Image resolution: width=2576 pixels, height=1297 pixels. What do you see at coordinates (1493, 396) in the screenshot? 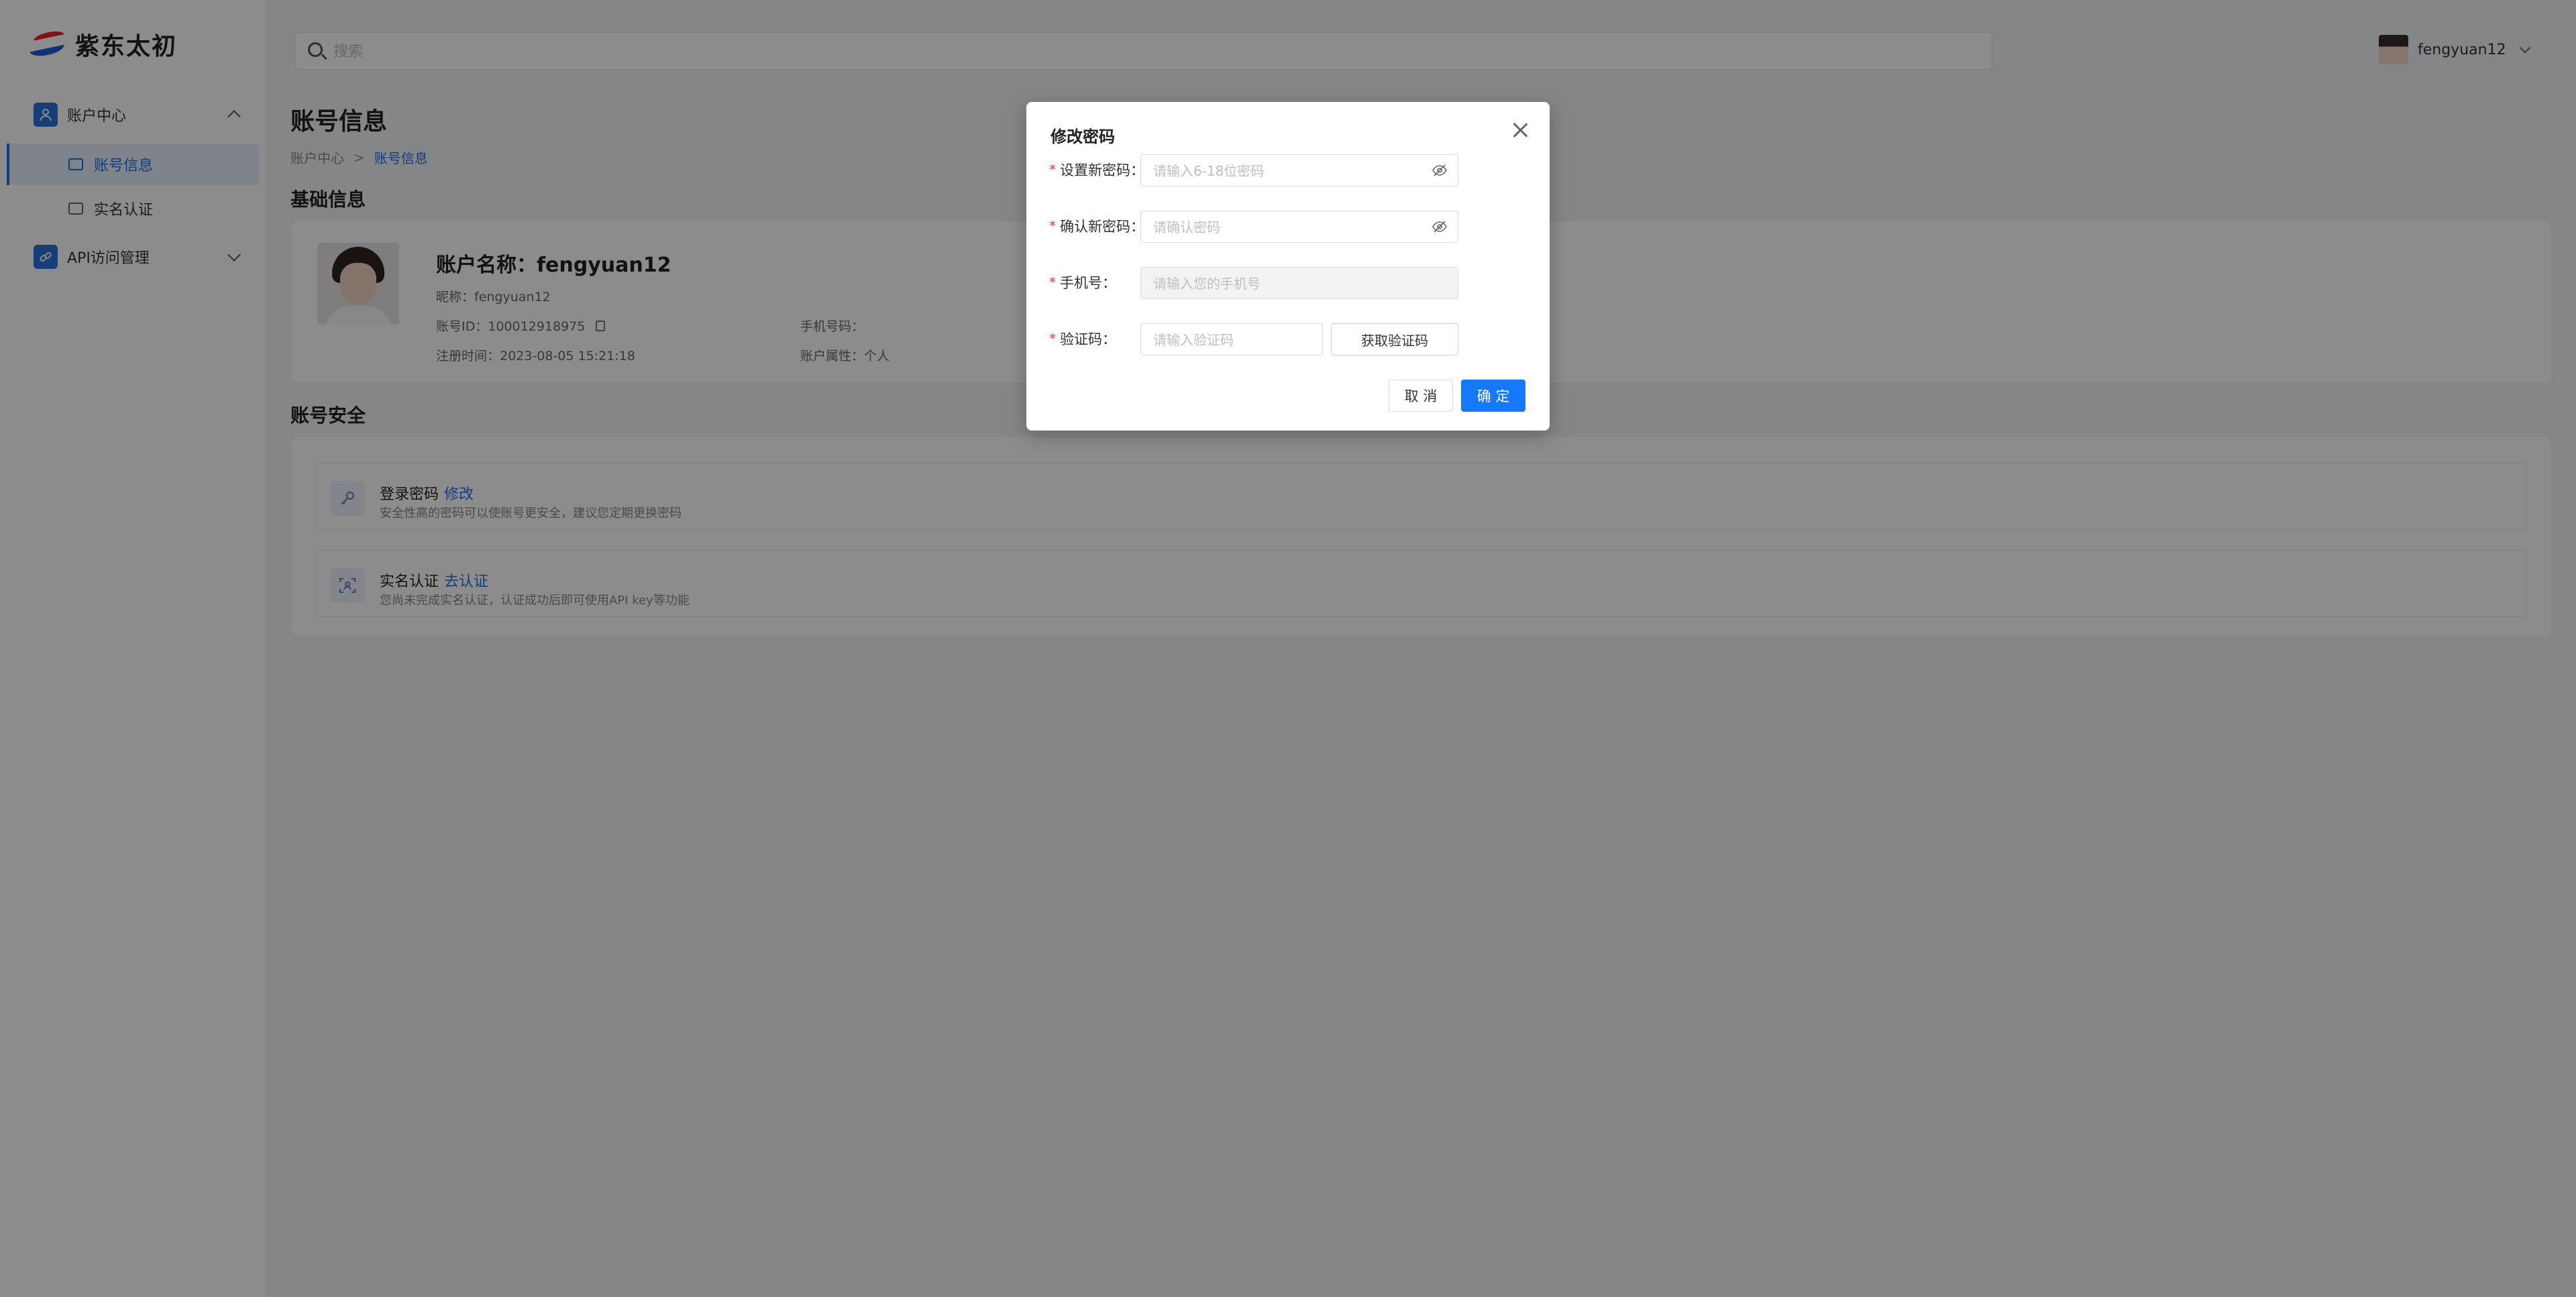
I see `confirm-button: 确 定` at bounding box center [1493, 396].